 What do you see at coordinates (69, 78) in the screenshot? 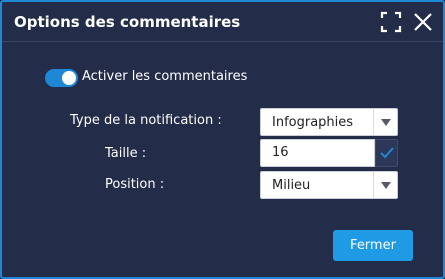
I see `toggle-knob` at bounding box center [69, 78].